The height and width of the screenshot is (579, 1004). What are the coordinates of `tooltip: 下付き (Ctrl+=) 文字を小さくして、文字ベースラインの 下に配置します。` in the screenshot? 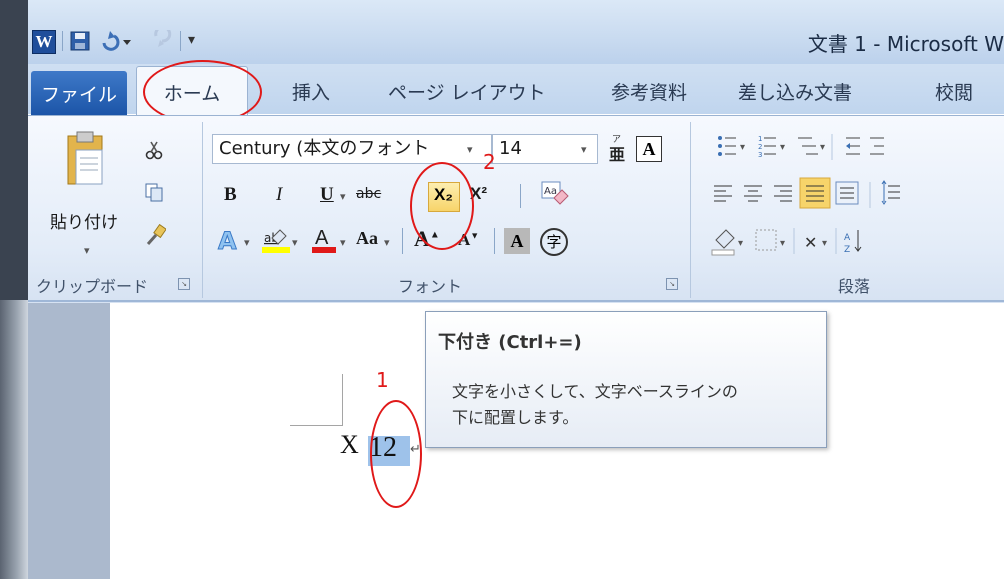 It's located at (626, 379).